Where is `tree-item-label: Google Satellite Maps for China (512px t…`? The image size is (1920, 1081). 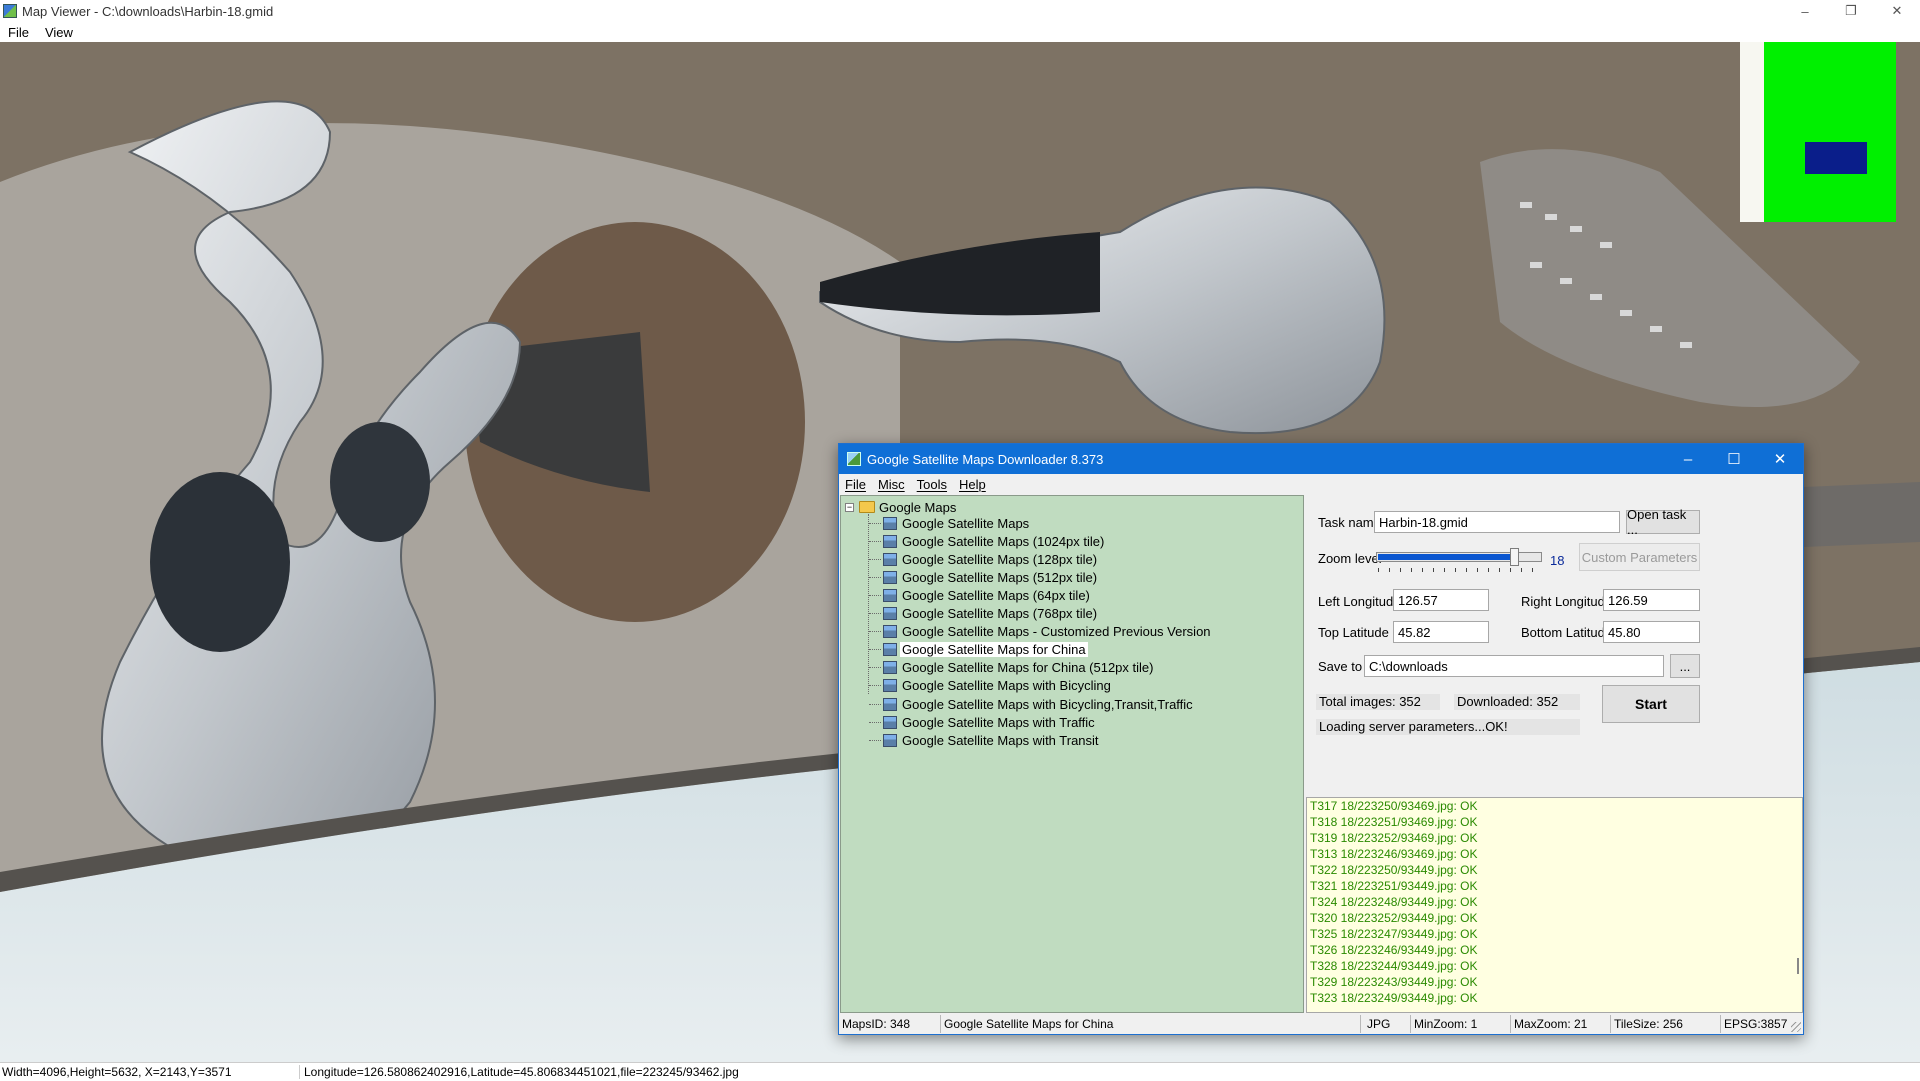
tree-item-label: Google Satellite Maps for China (512px t… is located at coordinates (1028, 668).